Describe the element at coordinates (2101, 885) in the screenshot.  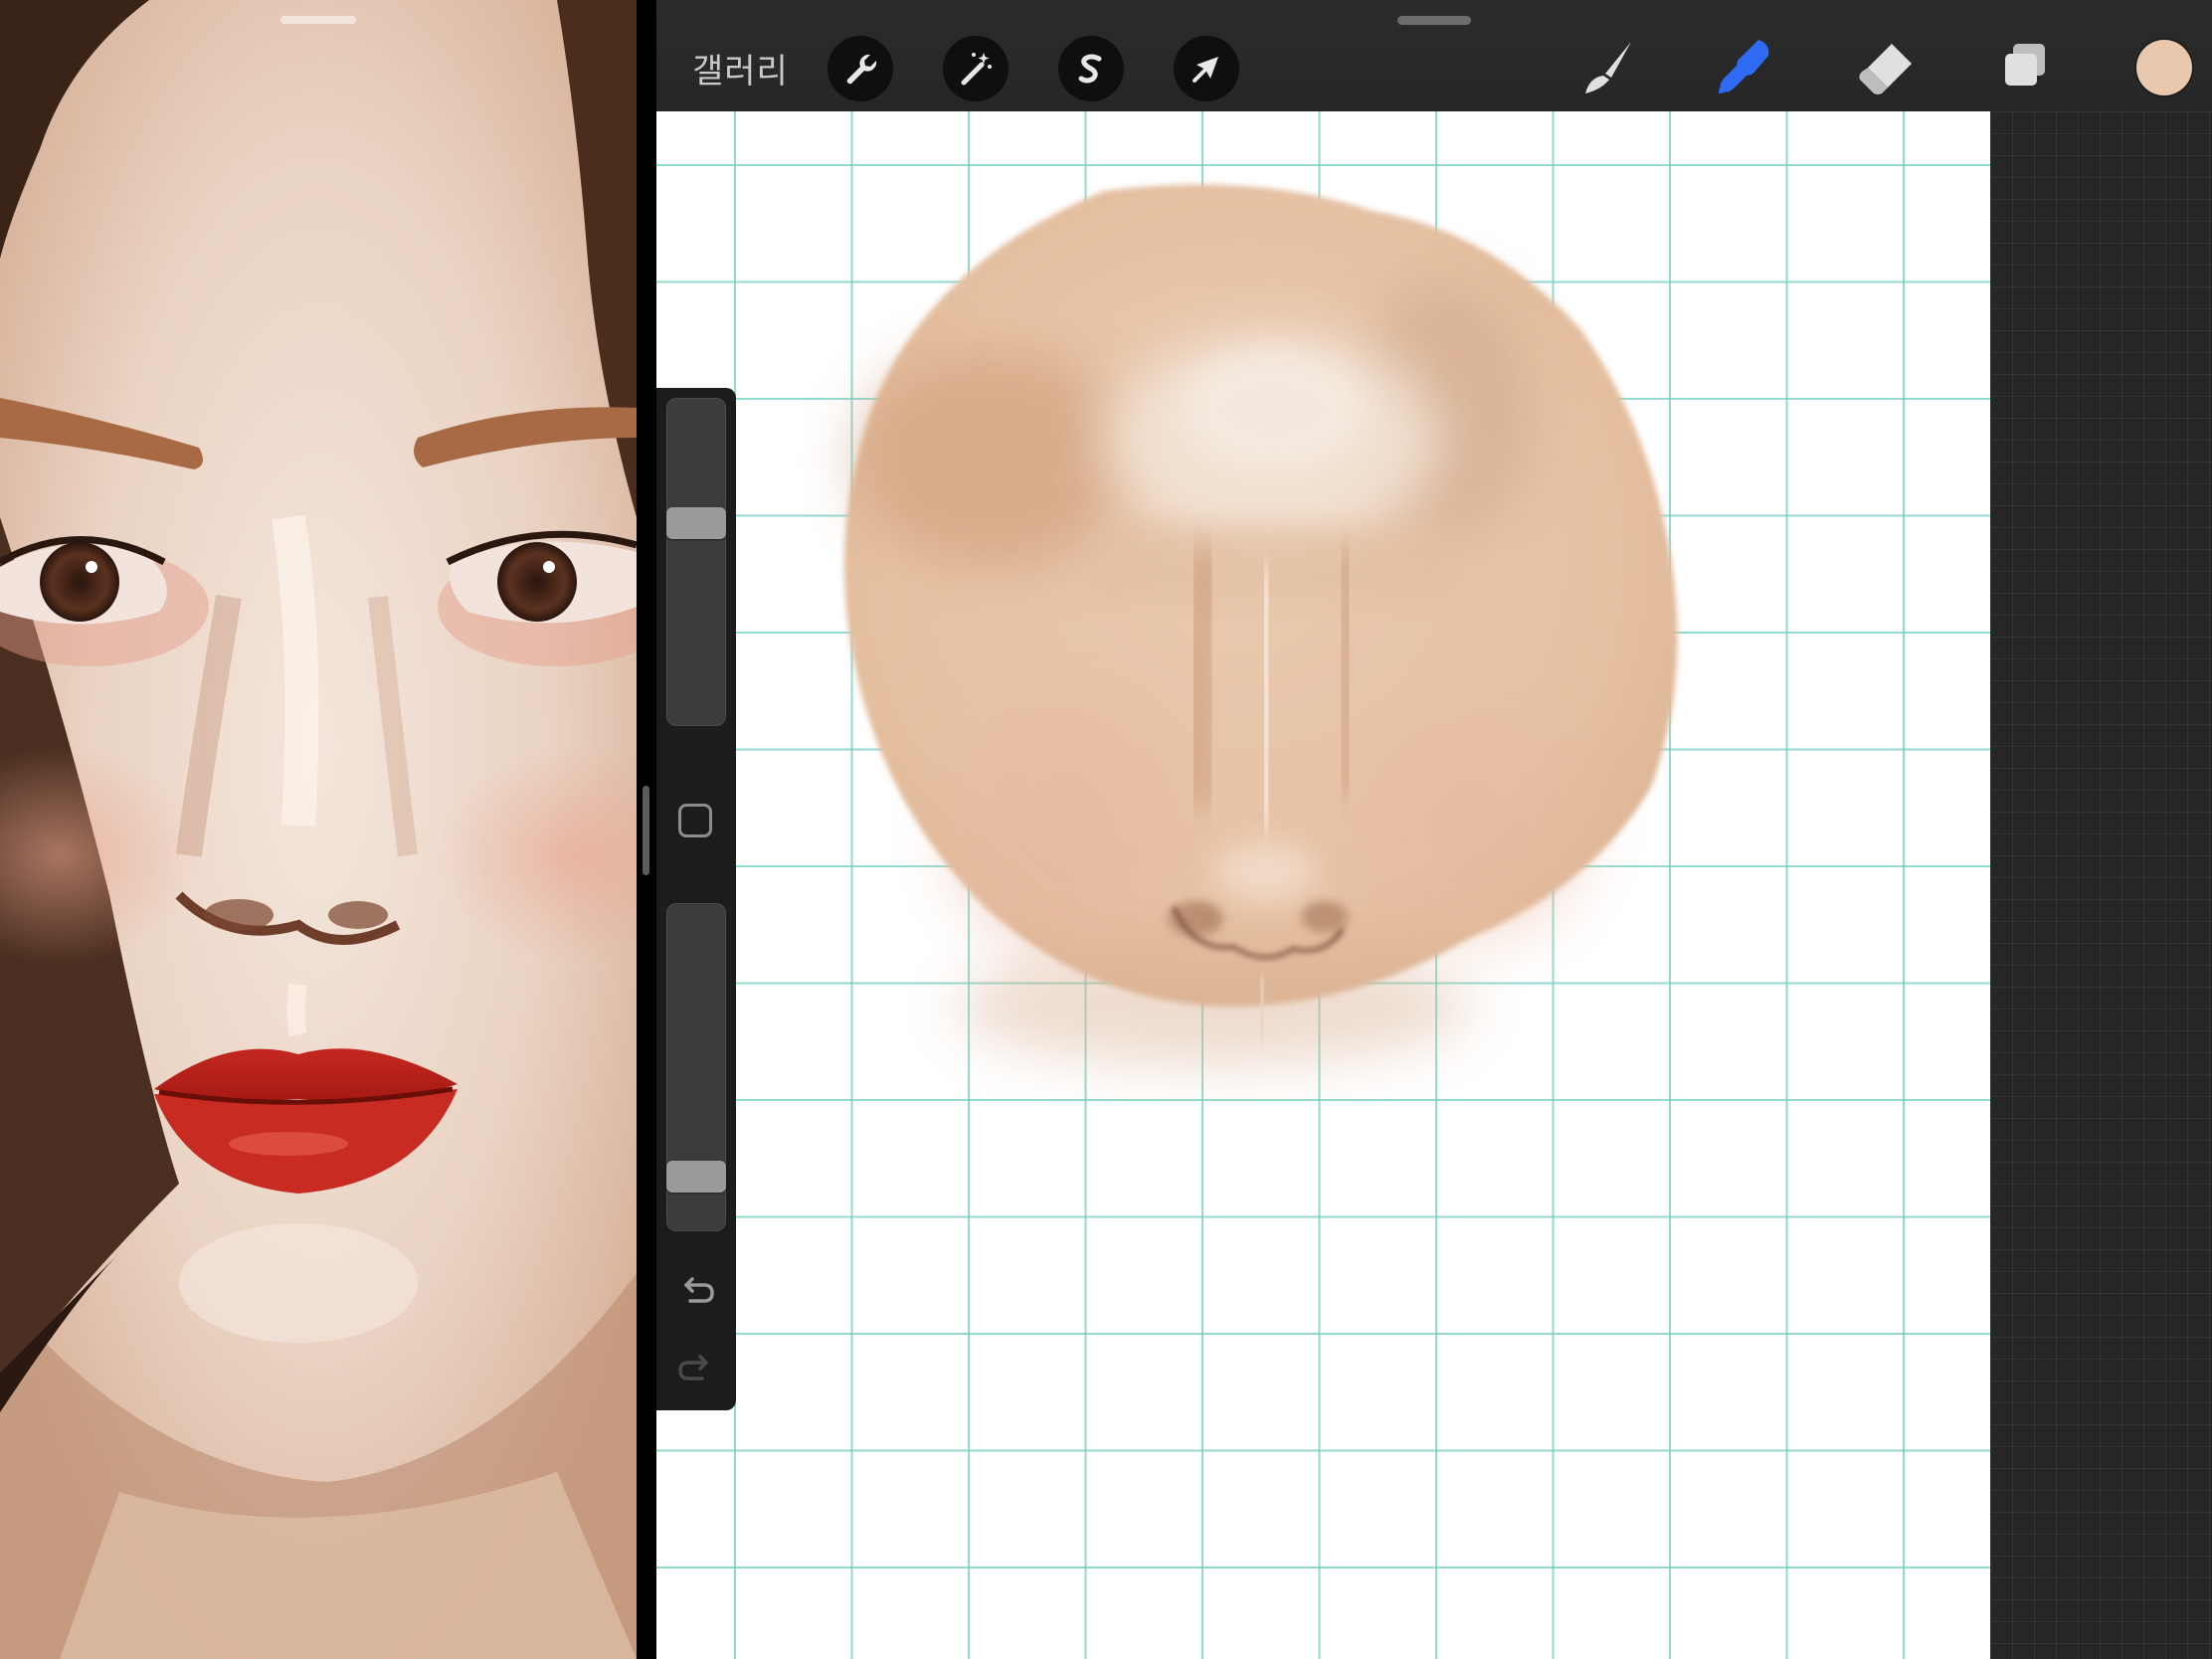
I see `canvas-margin` at that location.